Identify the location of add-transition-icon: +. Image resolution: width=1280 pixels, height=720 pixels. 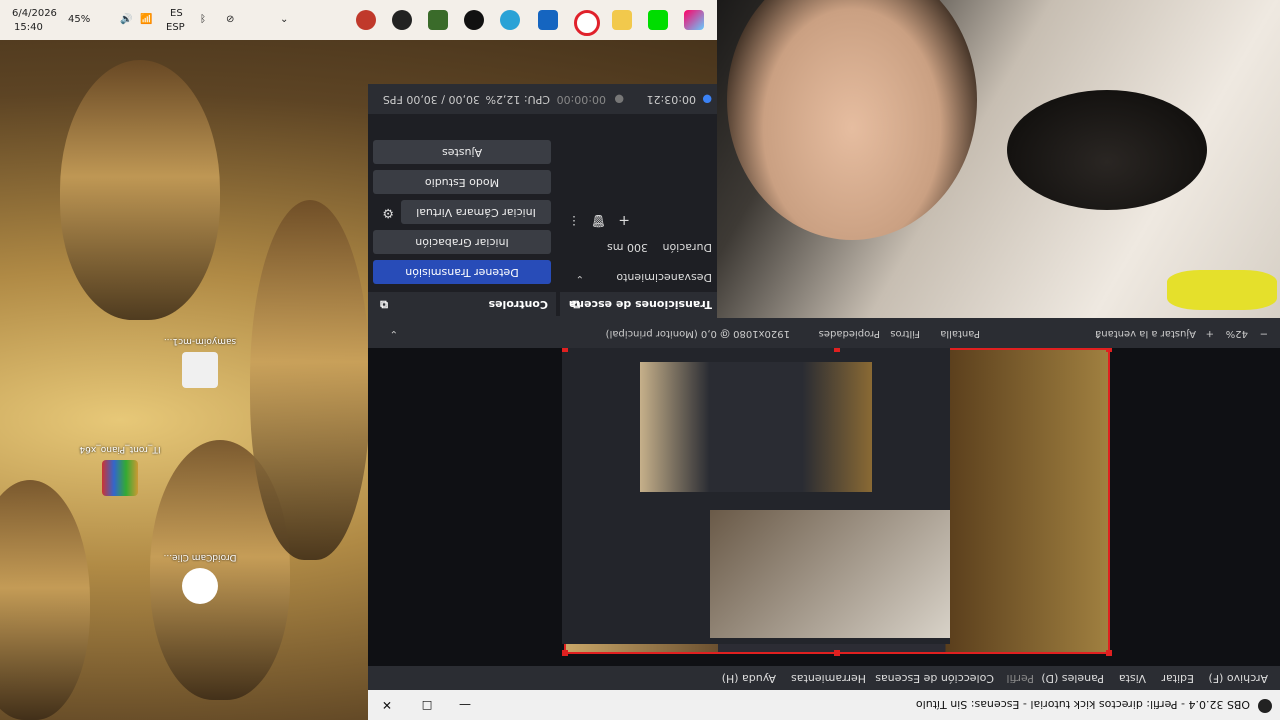
(624, 220).